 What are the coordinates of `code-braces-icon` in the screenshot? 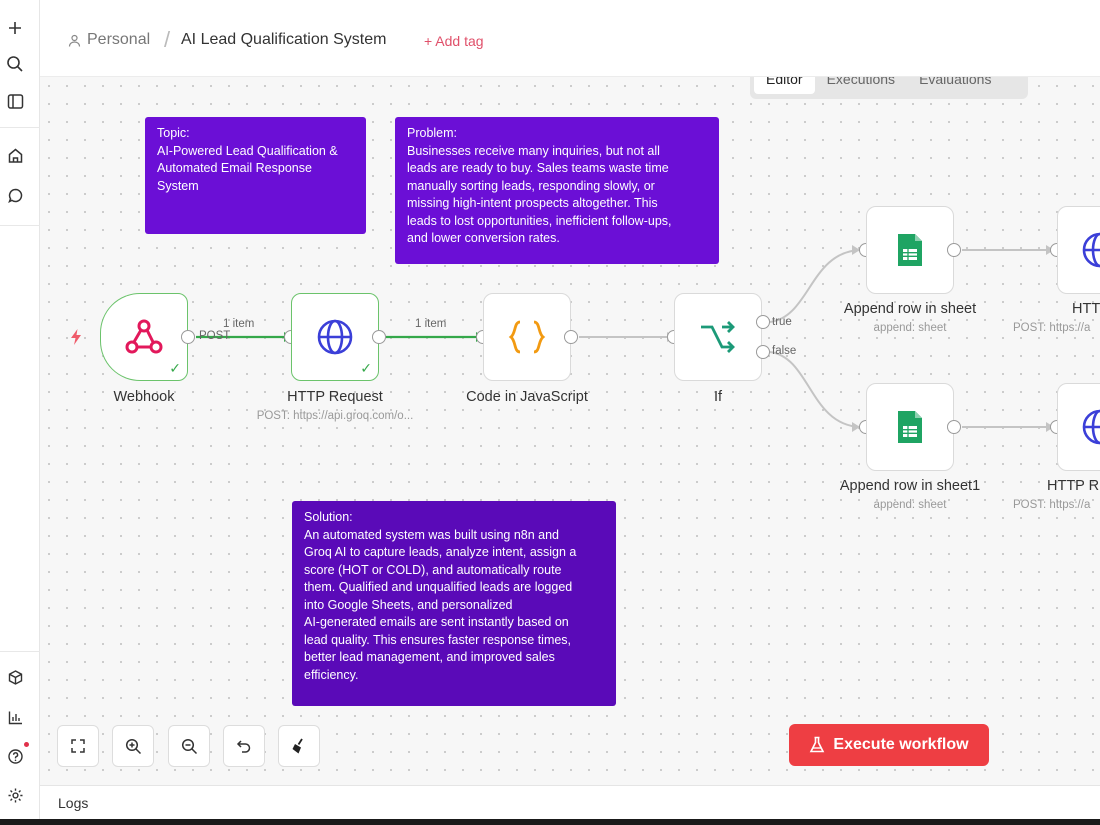 It's located at (527, 337).